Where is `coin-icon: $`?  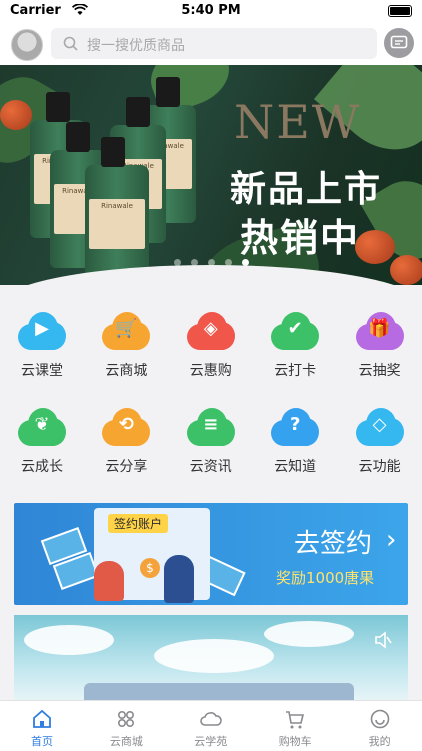 coin-icon: $ is located at coordinates (150, 568).